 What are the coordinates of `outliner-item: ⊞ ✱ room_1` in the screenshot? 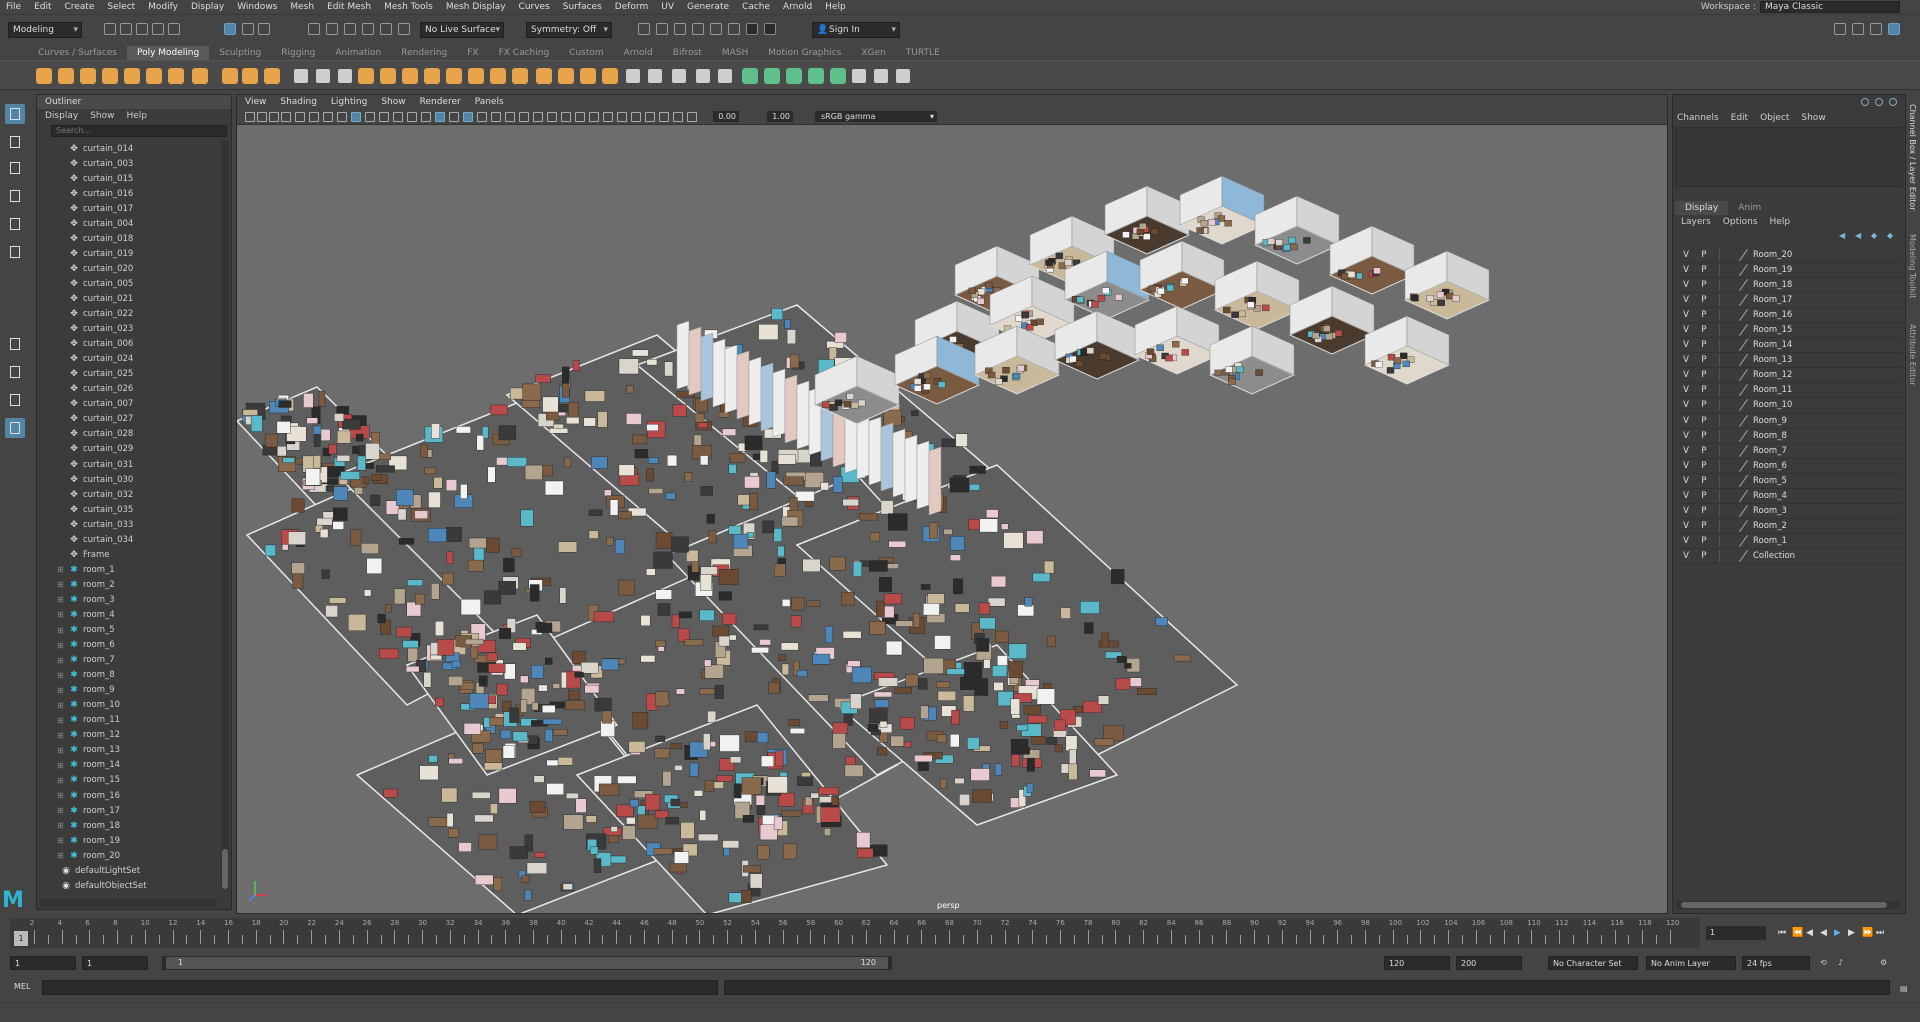 It's located at (128, 569).